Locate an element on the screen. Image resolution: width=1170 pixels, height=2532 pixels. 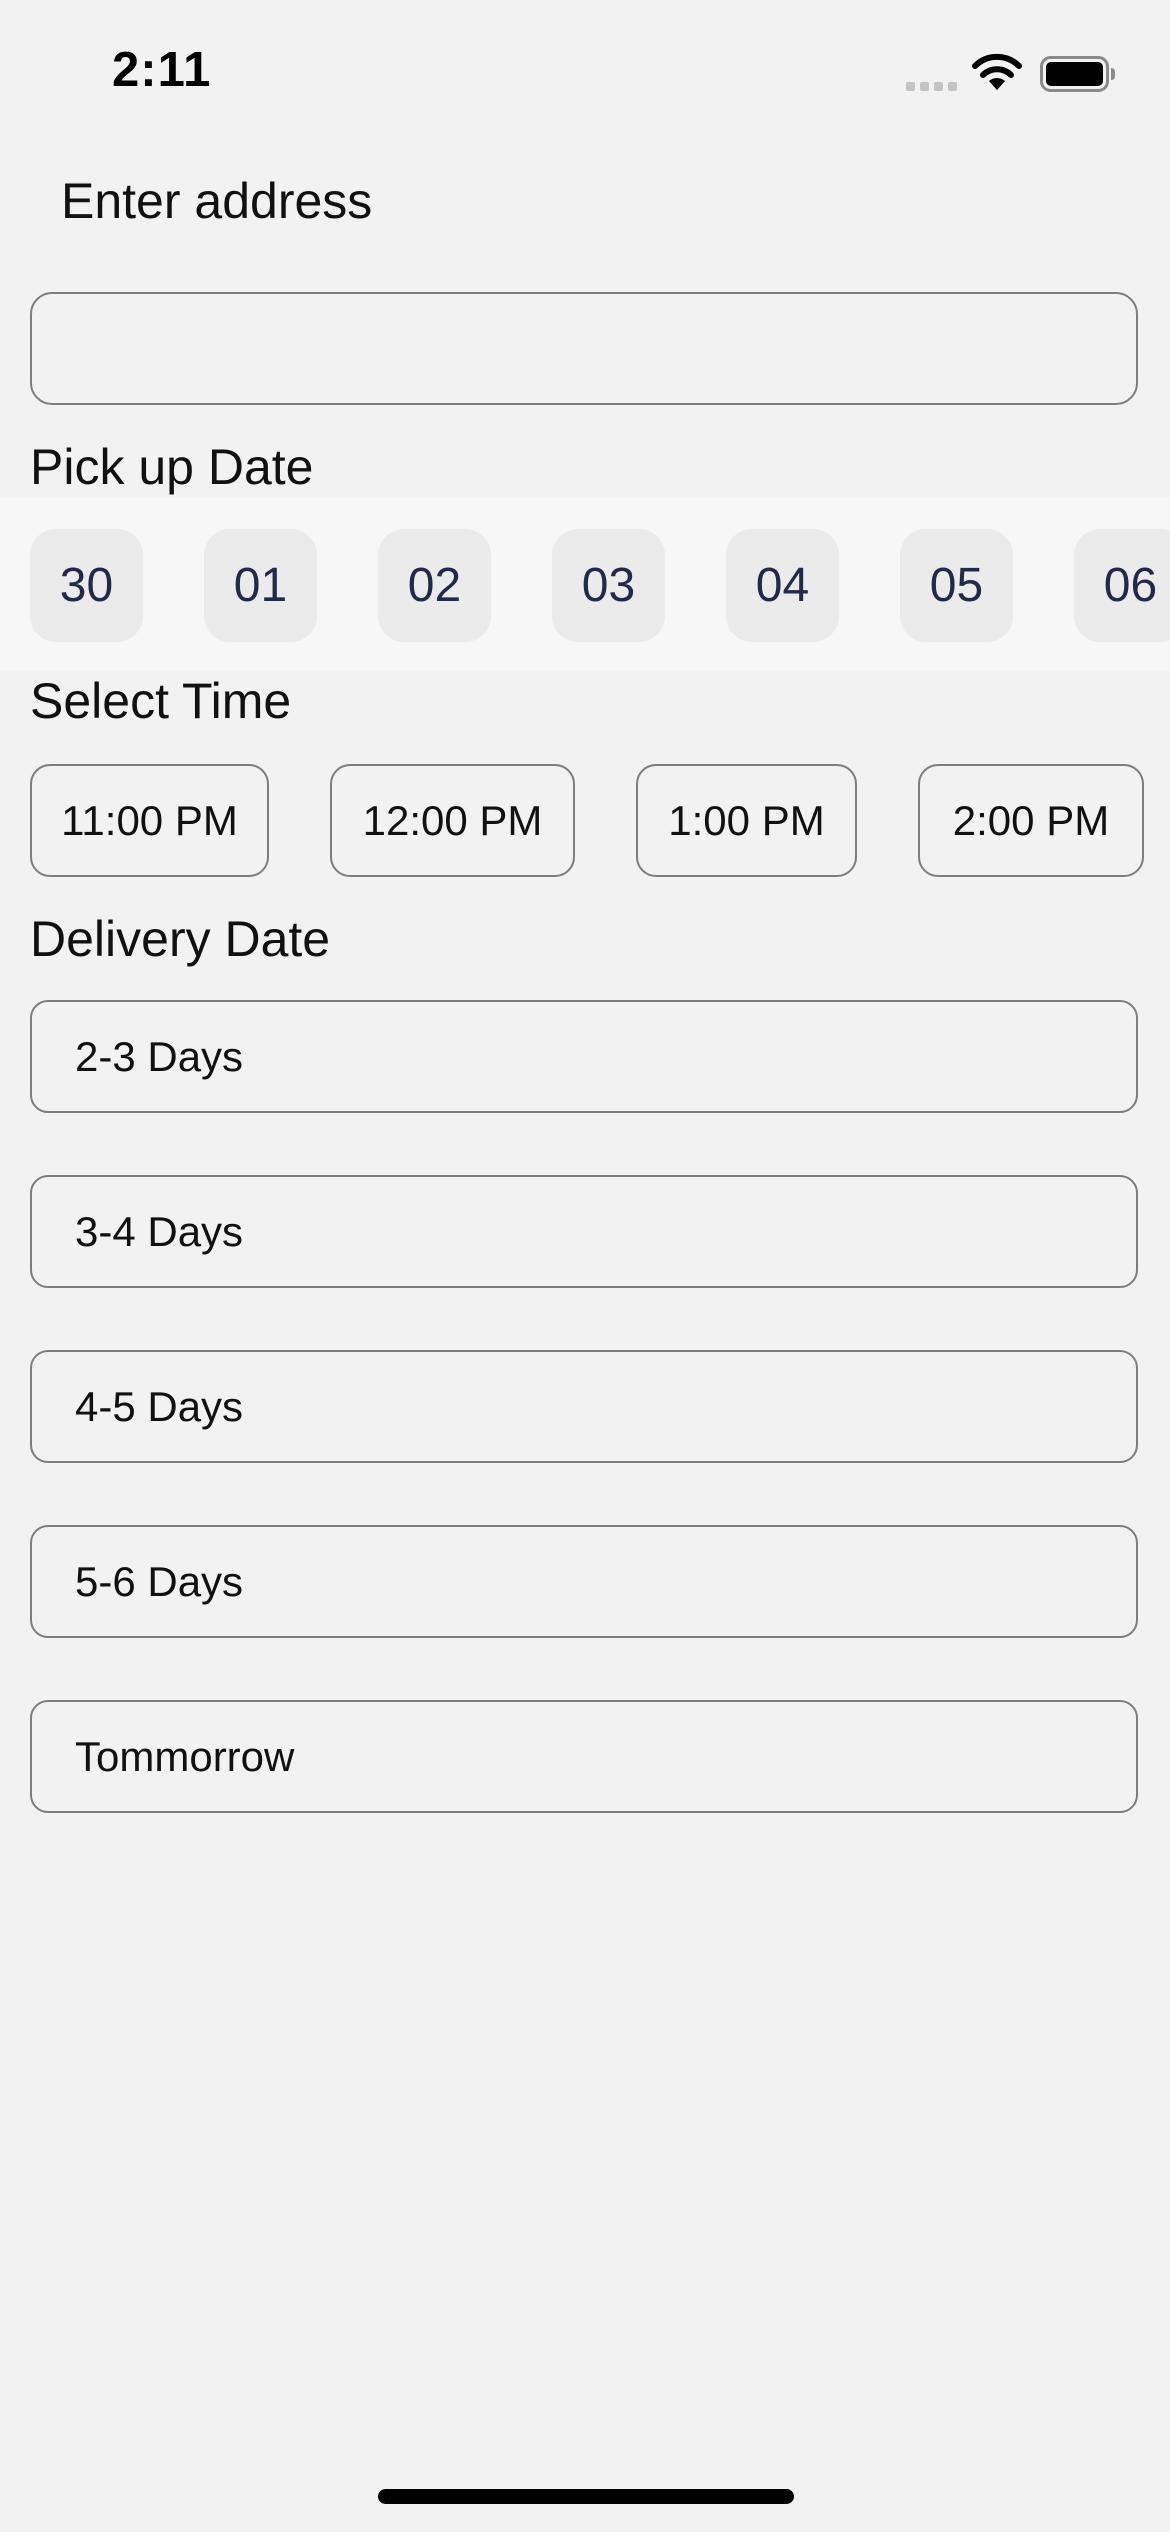
date-chip: 01 is located at coordinates (260, 585).